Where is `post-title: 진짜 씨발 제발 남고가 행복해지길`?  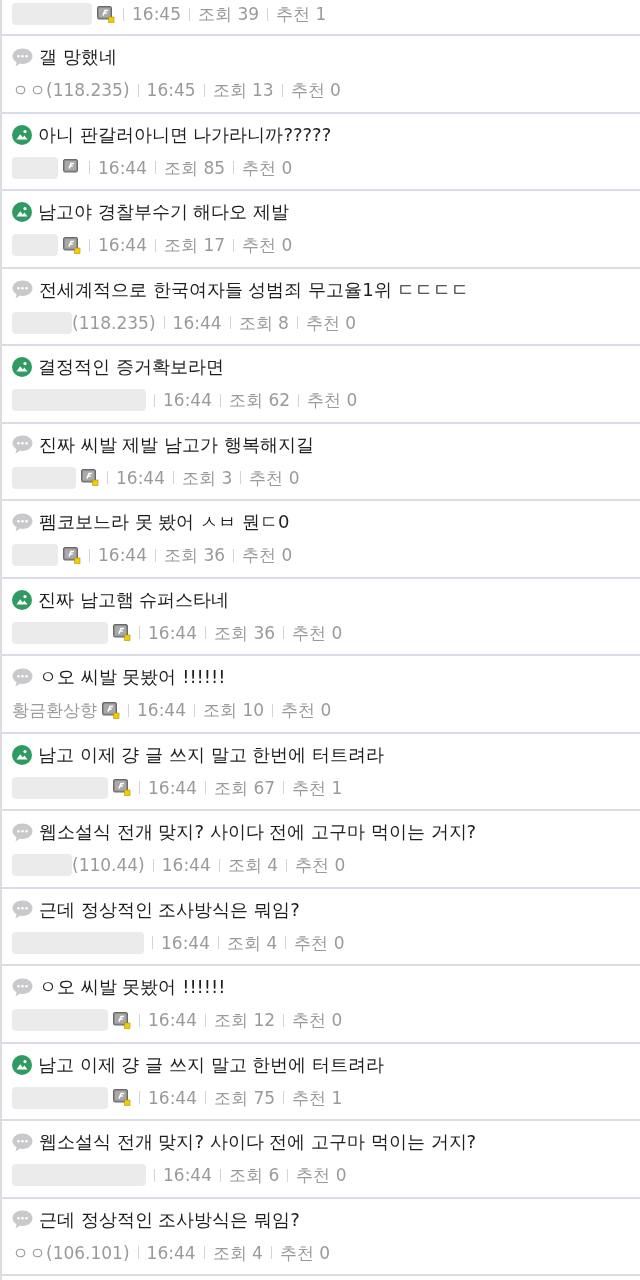 post-title: 진짜 씨발 제발 남고가 행복해지길 is located at coordinates (176, 444).